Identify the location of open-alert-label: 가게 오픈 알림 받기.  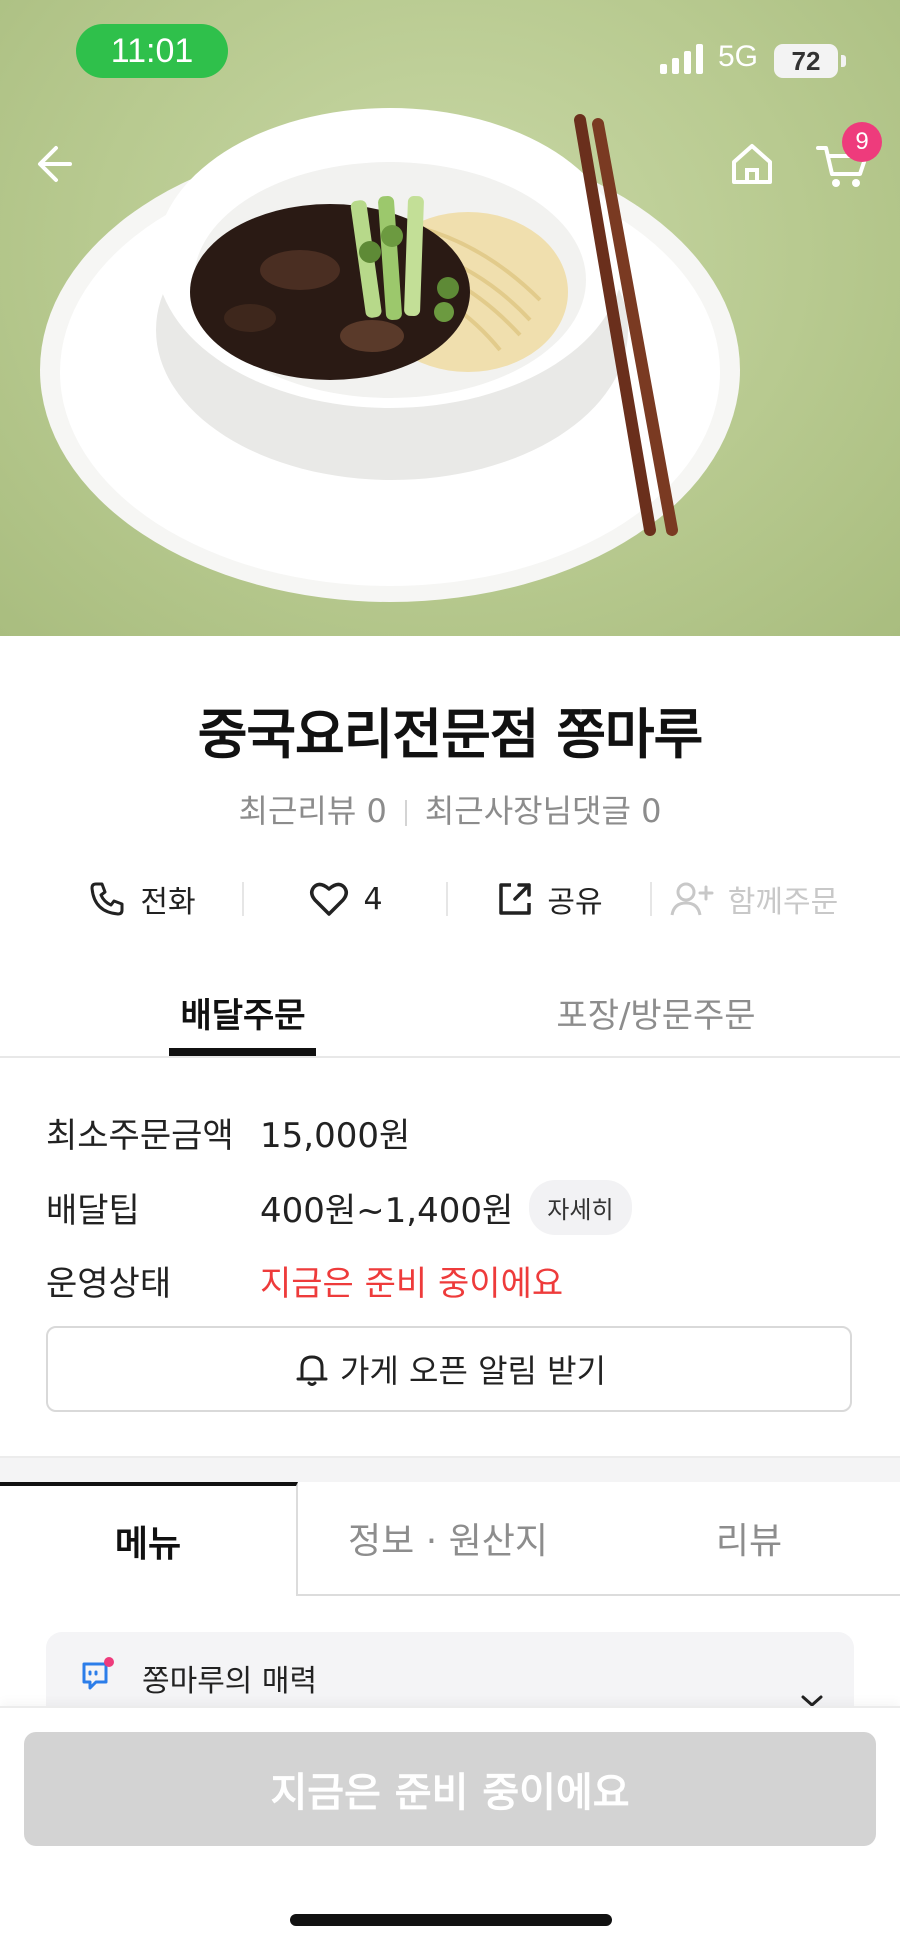
(473, 1371).